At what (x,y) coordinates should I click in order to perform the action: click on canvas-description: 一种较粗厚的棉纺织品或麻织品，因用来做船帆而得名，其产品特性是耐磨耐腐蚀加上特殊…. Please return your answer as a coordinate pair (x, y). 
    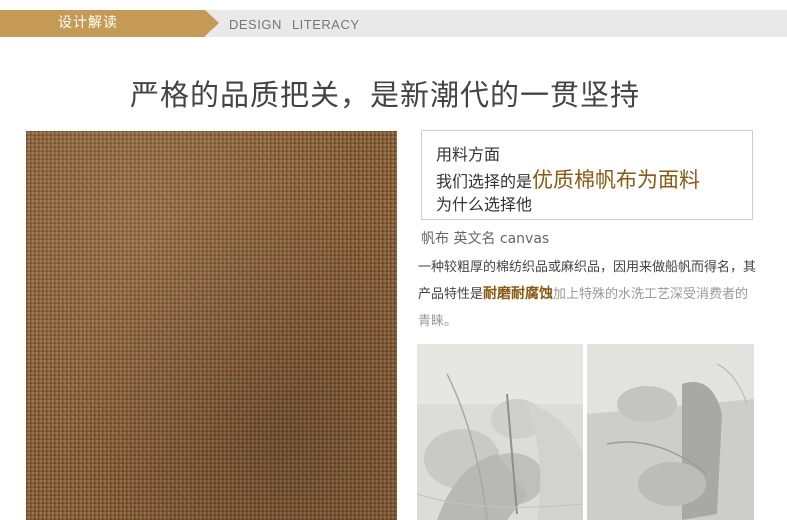
    Looking at the image, I should click on (588, 294).